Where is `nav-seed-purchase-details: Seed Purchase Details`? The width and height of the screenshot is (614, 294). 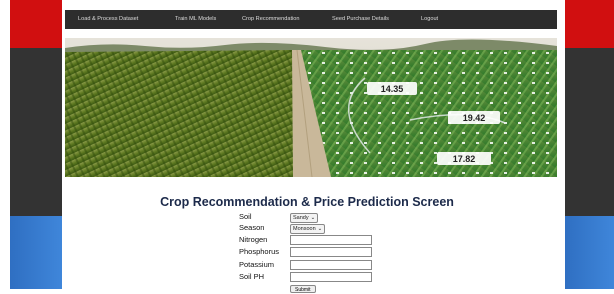 nav-seed-purchase-details: Seed Purchase Details is located at coordinates (360, 19).